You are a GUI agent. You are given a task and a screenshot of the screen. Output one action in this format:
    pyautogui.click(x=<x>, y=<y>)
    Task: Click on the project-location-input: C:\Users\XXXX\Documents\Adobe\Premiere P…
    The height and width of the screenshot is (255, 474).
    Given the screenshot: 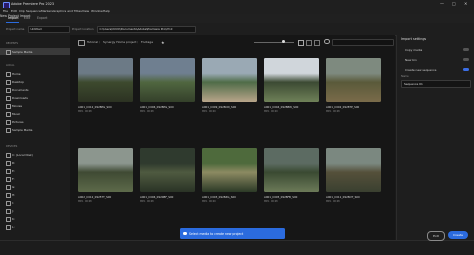 What is the action you would take?
    pyautogui.click(x=146, y=30)
    